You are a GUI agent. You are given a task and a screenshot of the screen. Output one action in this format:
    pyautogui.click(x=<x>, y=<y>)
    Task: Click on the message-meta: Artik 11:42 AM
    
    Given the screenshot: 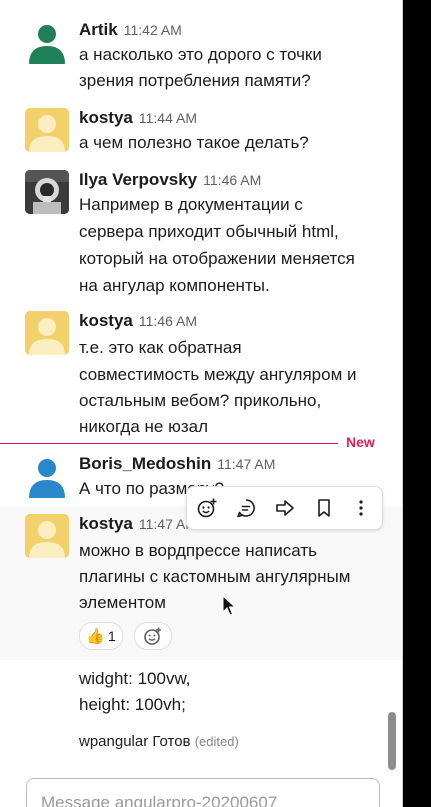 What is the action you would take?
    pyautogui.click(x=130, y=30)
    